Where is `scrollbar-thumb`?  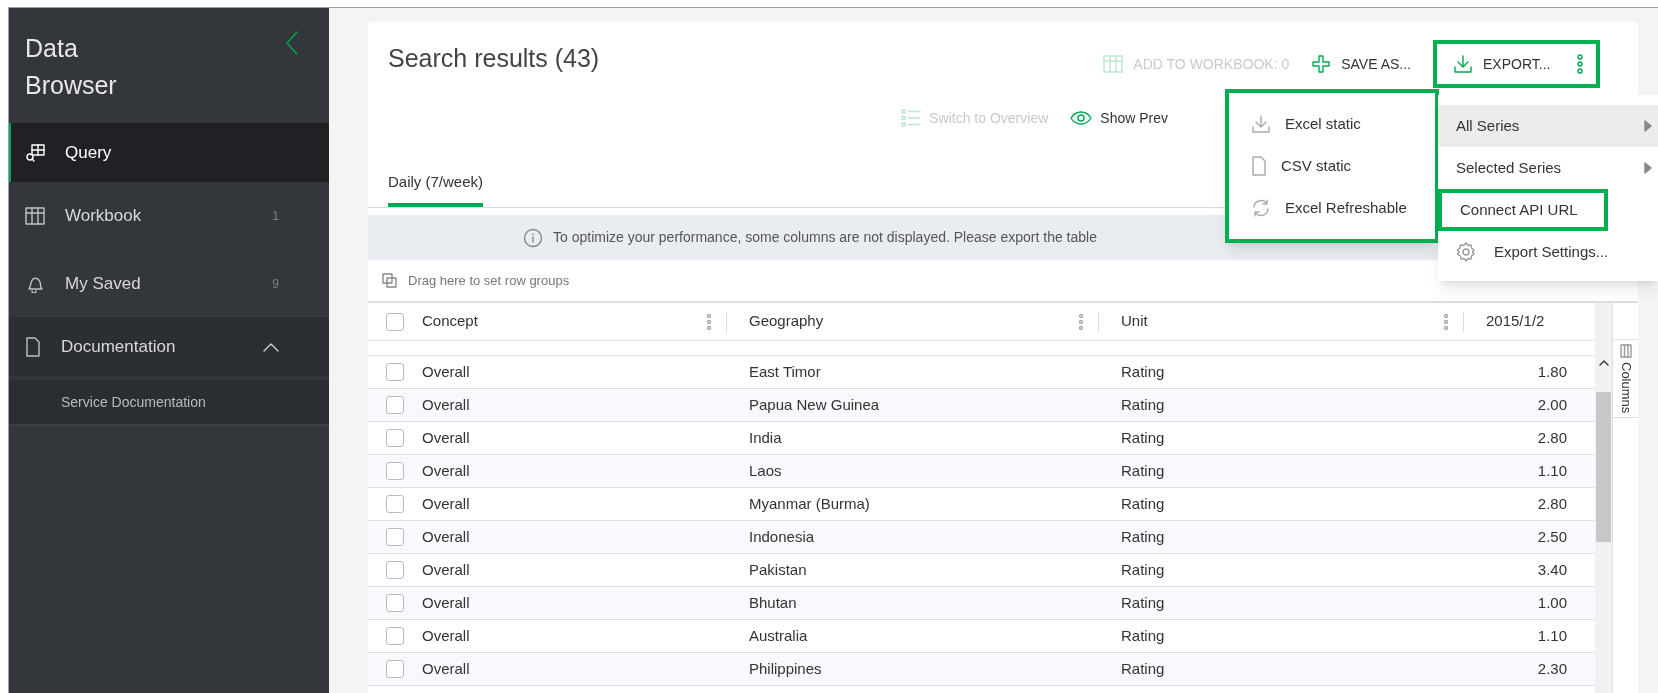 scrollbar-thumb is located at coordinates (1603, 467).